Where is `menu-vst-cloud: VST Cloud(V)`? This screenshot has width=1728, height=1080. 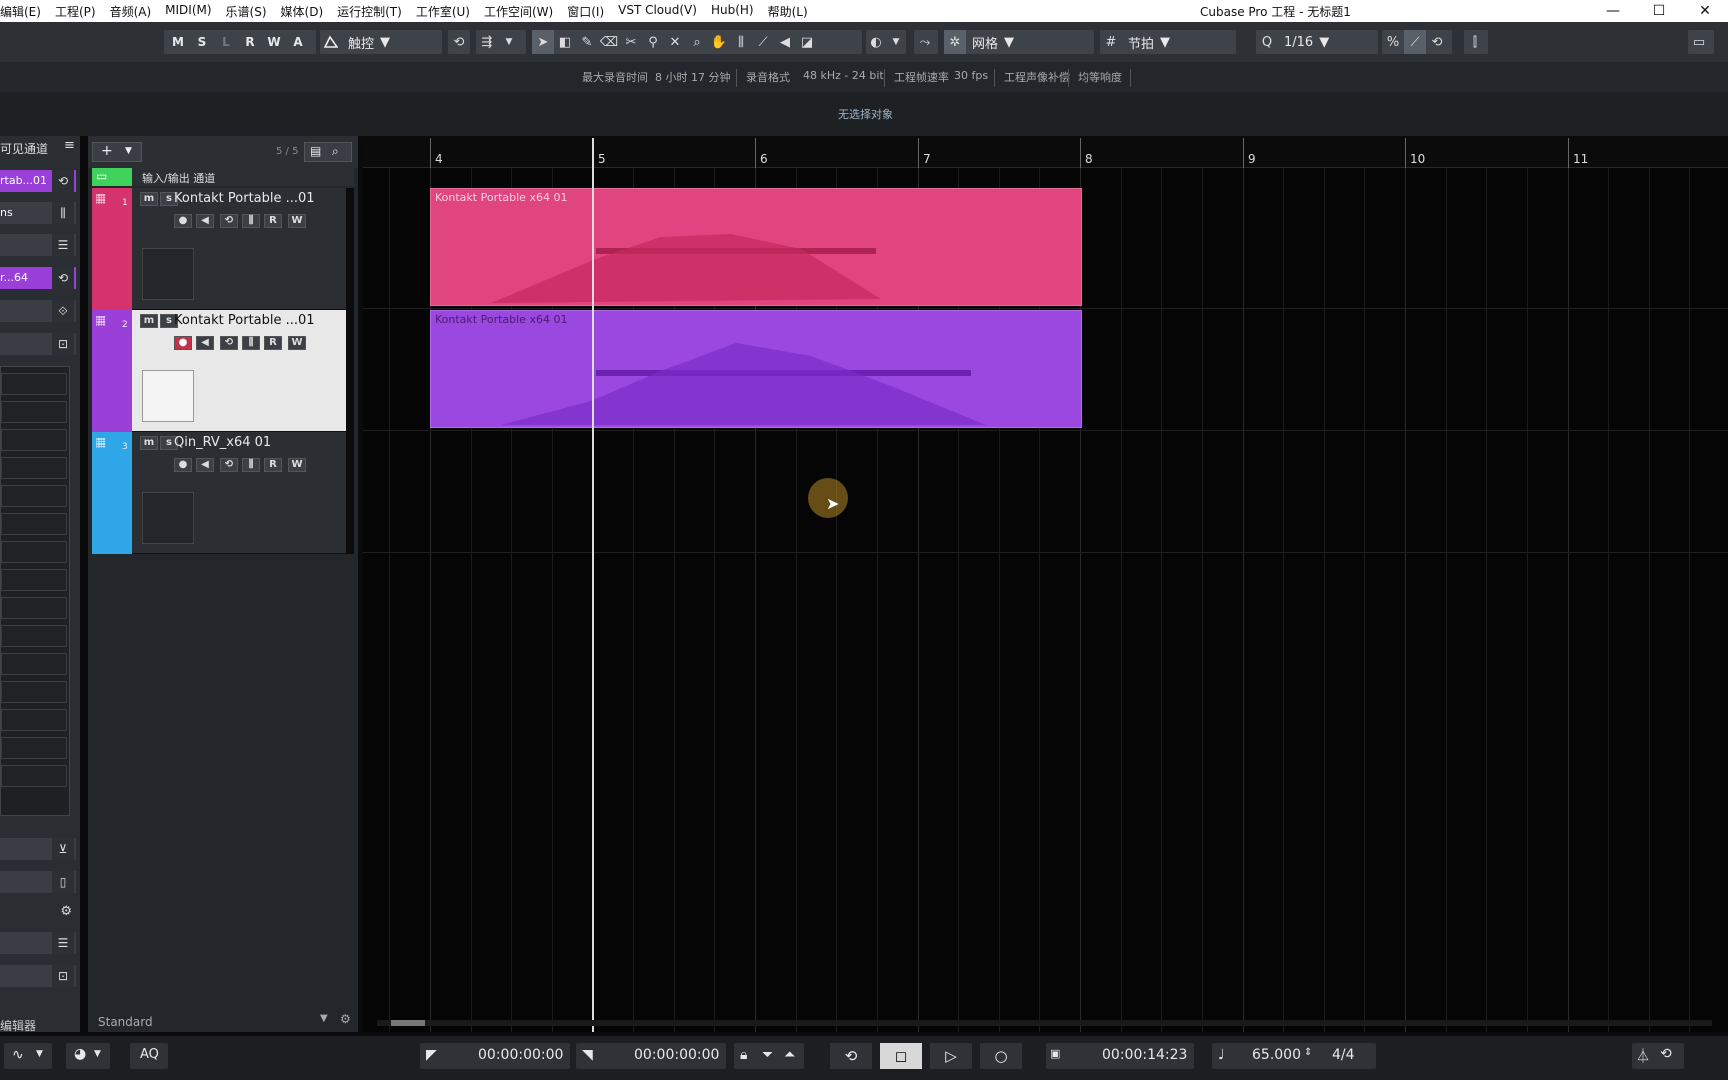 menu-vst-cloud: VST Cloud(V) is located at coordinates (657, 11).